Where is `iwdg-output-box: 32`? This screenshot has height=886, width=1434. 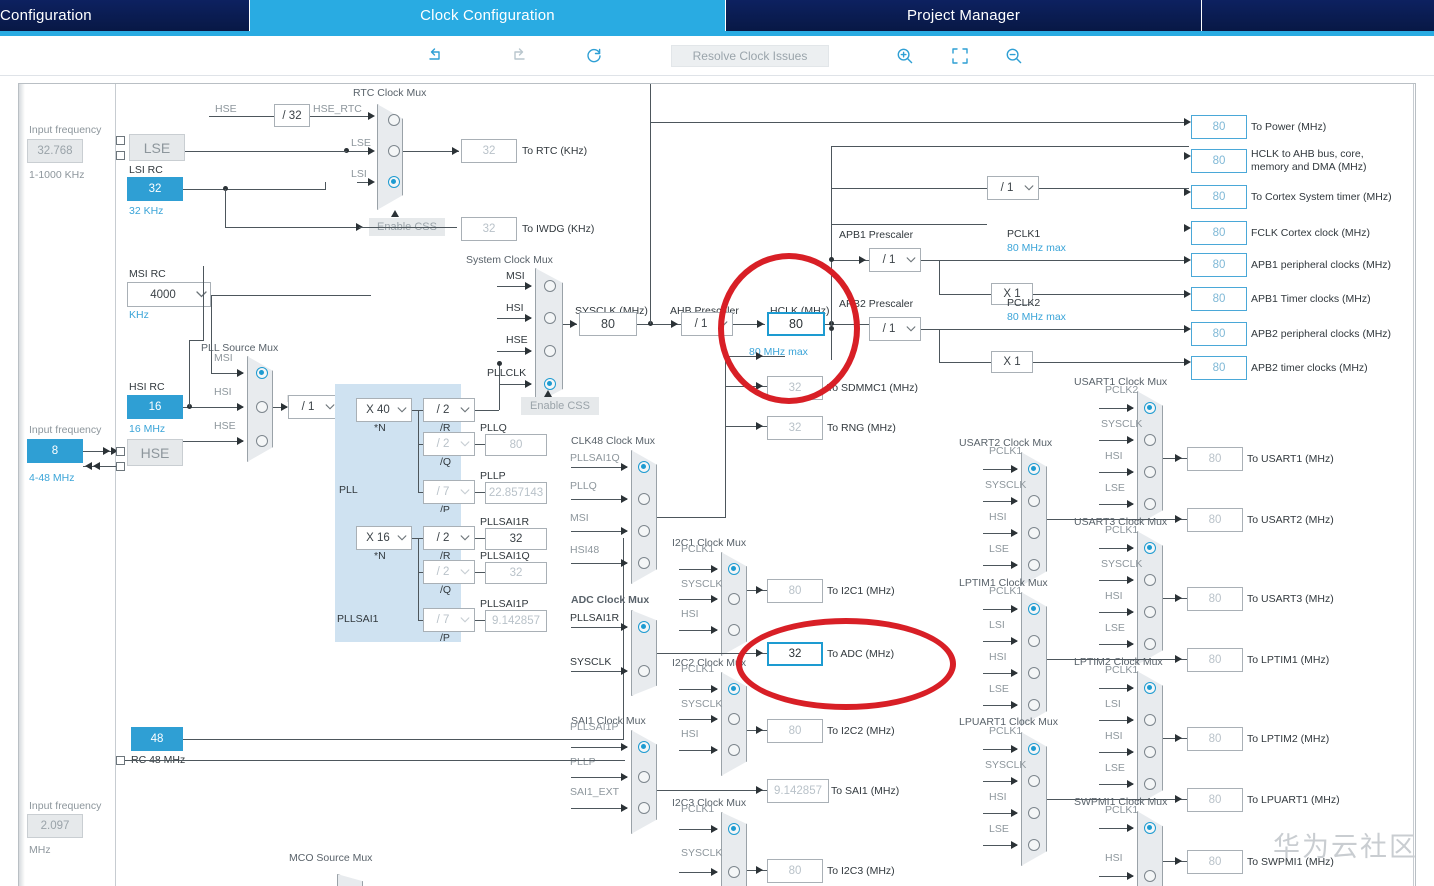
iwdg-output-box: 32 is located at coordinates (489, 229).